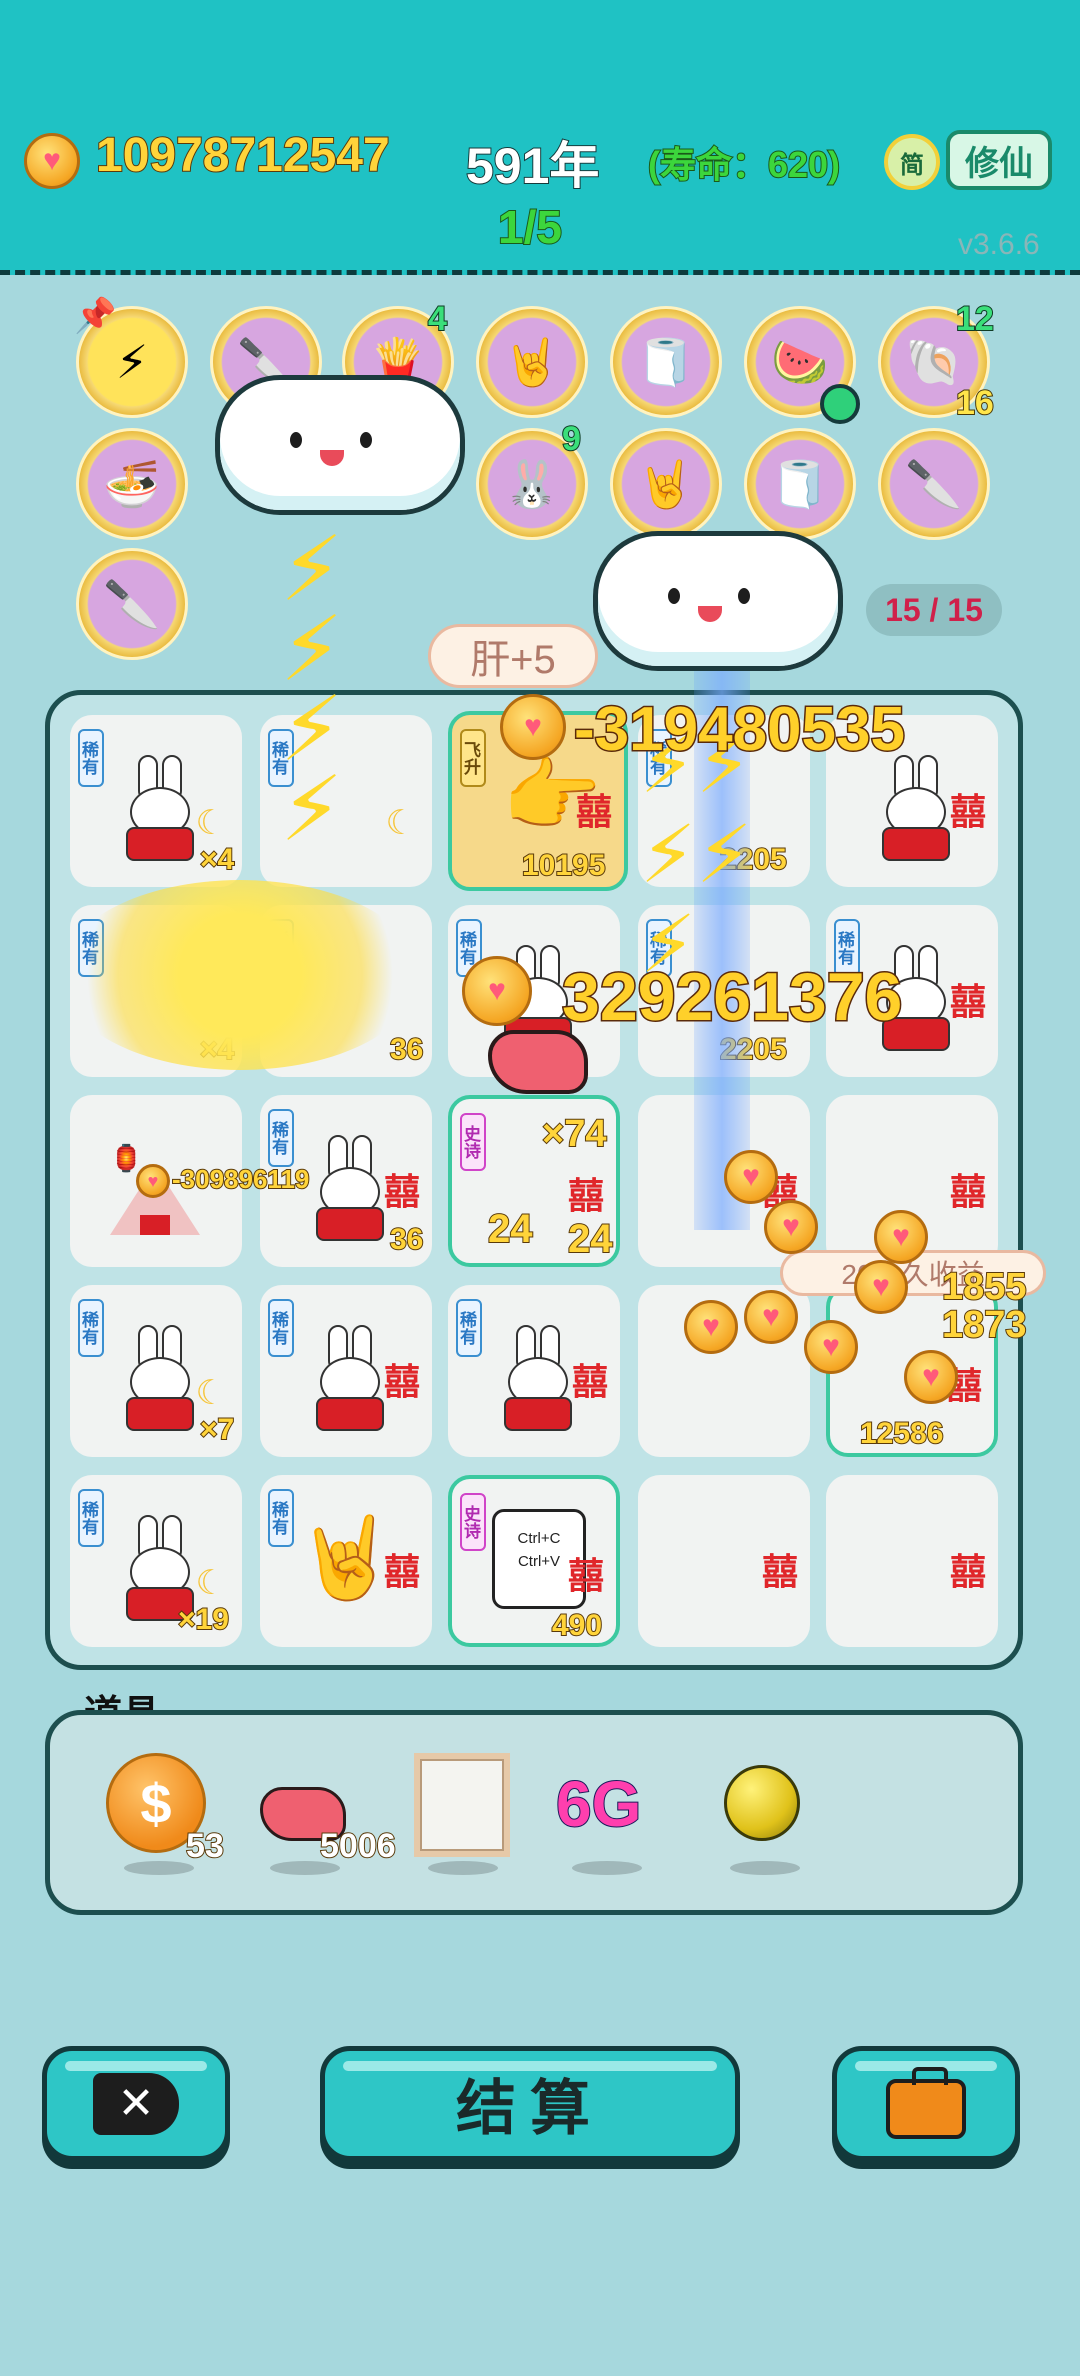  What do you see at coordinates (740, 730) in the screenshot?
I see `damage-popup-1: -319480535` at bounding box center [740, 730].